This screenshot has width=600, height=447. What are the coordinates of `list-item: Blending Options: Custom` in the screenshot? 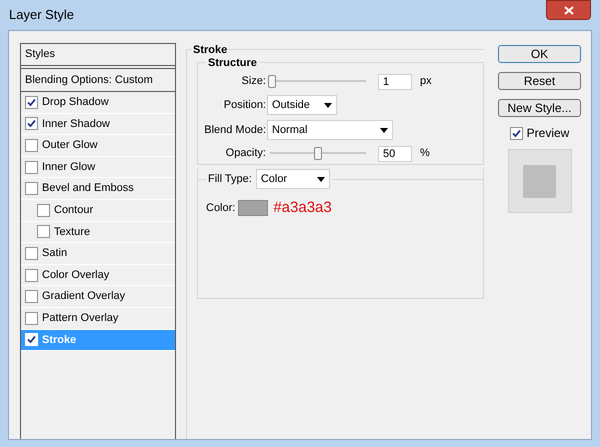 It's located at (98, 80).